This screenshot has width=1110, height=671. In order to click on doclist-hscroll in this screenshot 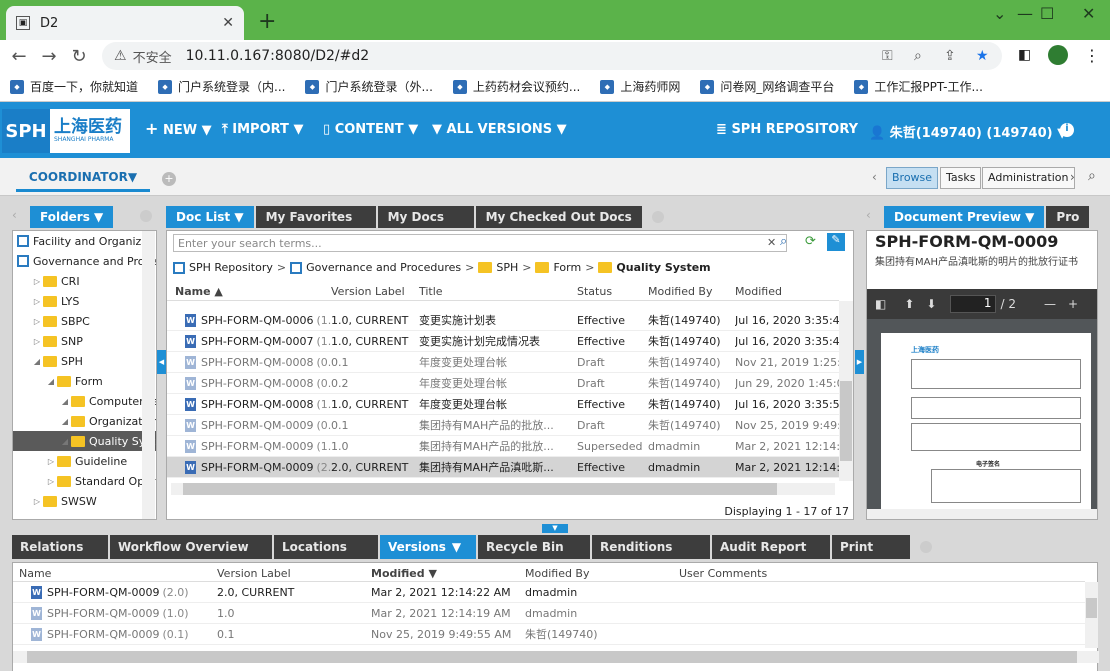, I will do `click(503, 489)`.